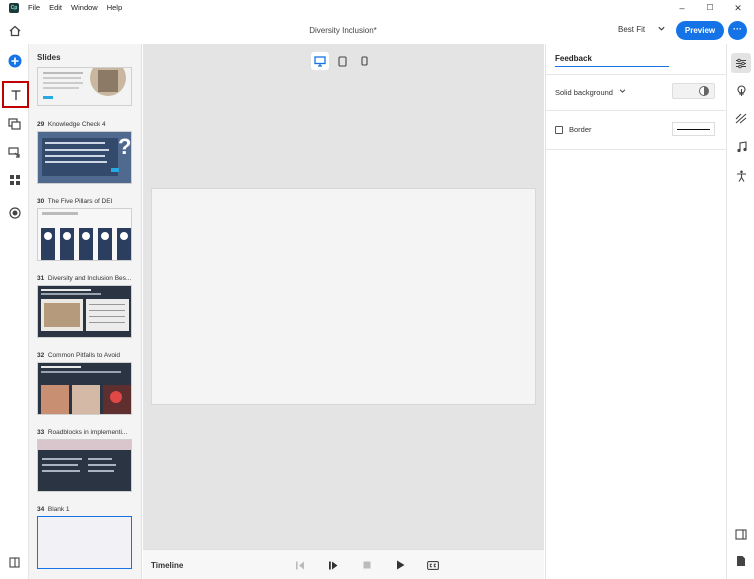 The height and width of the screenshot is (579, 754). I want to click on panel-layout-icon, so click(741, 534).